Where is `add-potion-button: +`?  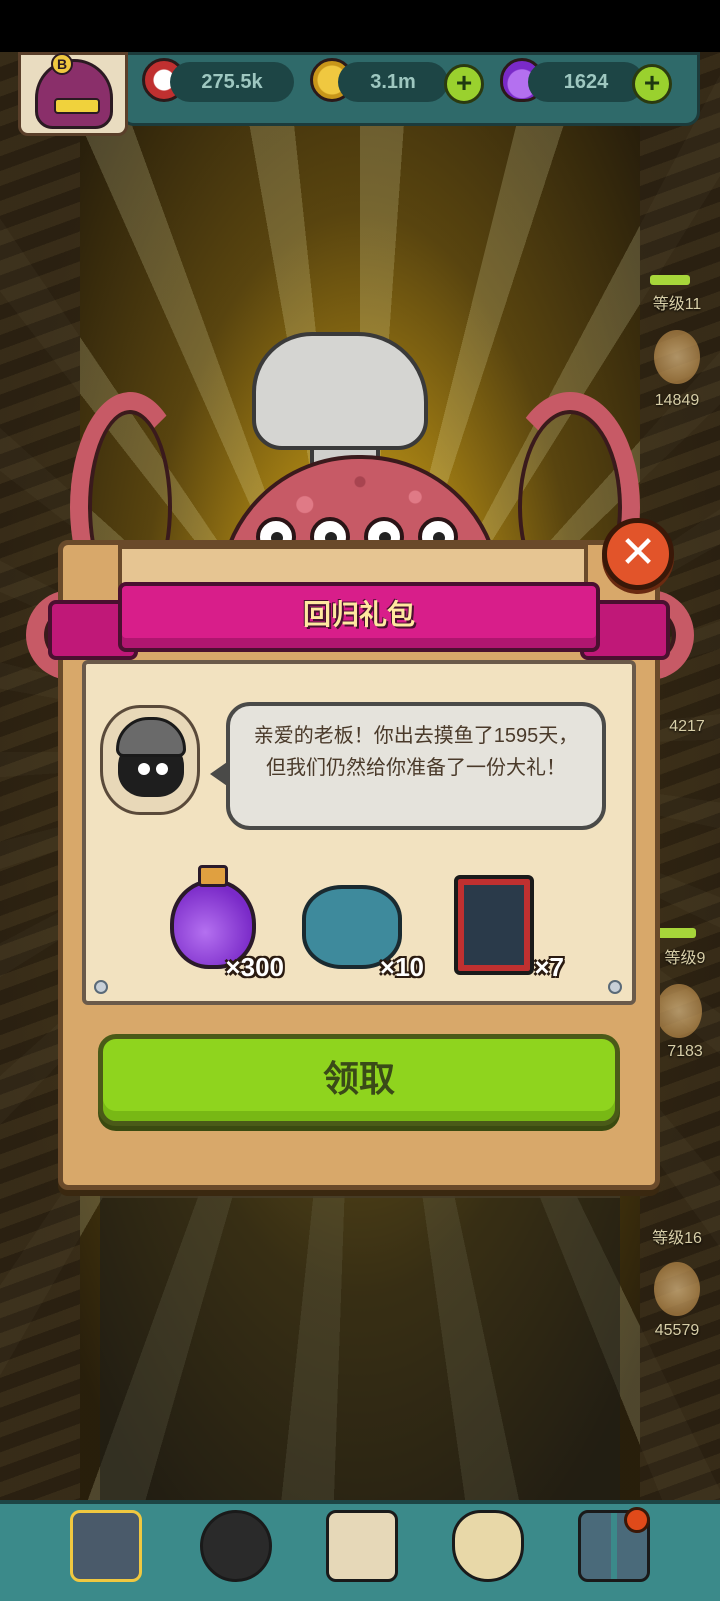
add-potion-button: + is located at coordinates (652, 84).